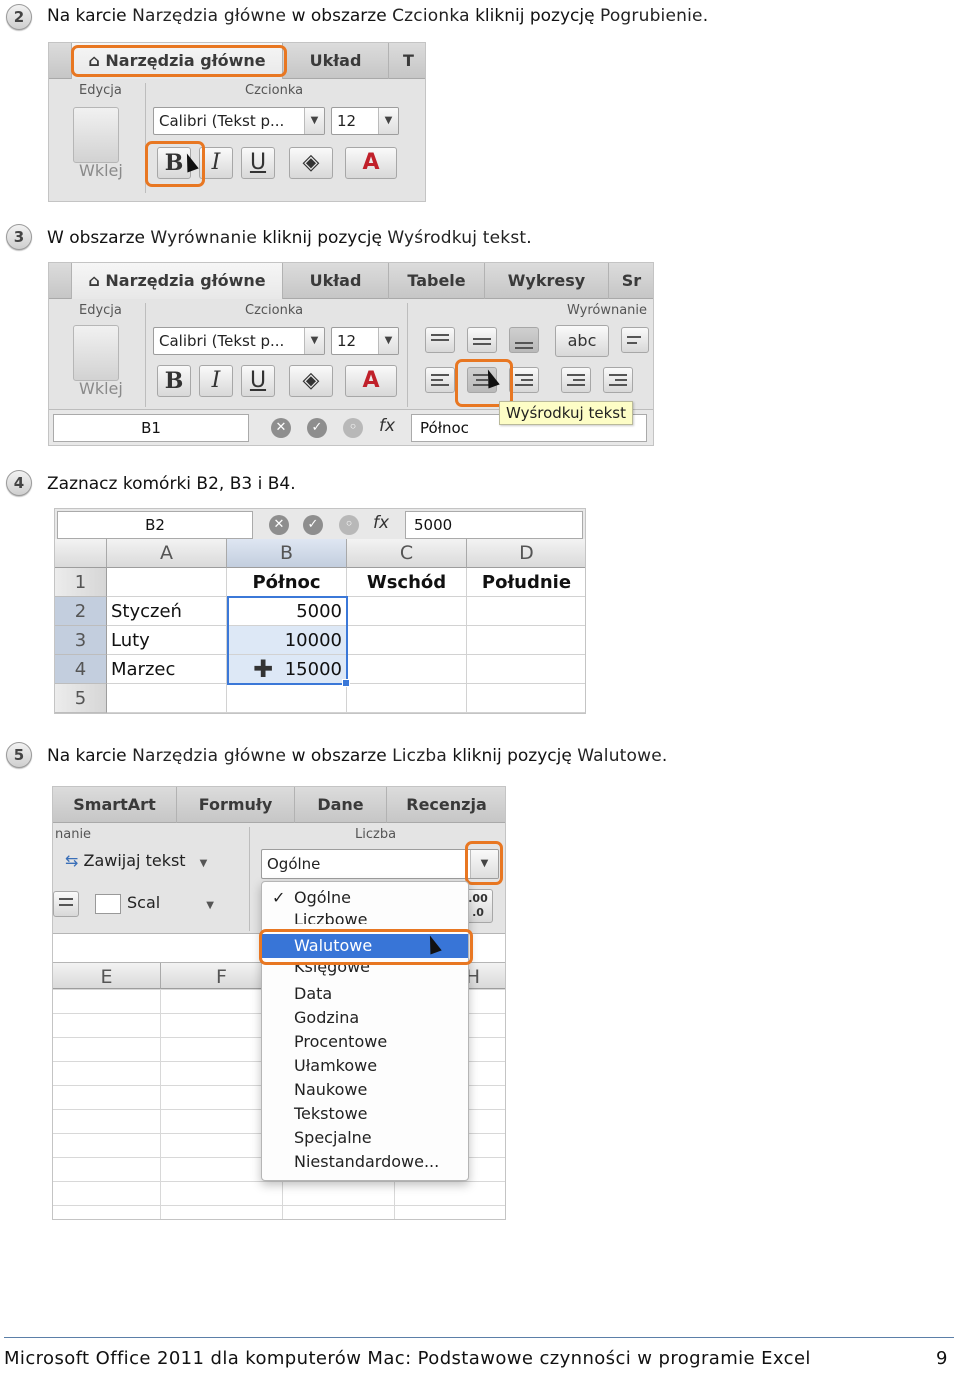 The height and width of the screenshot is (1377, 960). I want to click on table-cell: Południe, so click(526, 582).